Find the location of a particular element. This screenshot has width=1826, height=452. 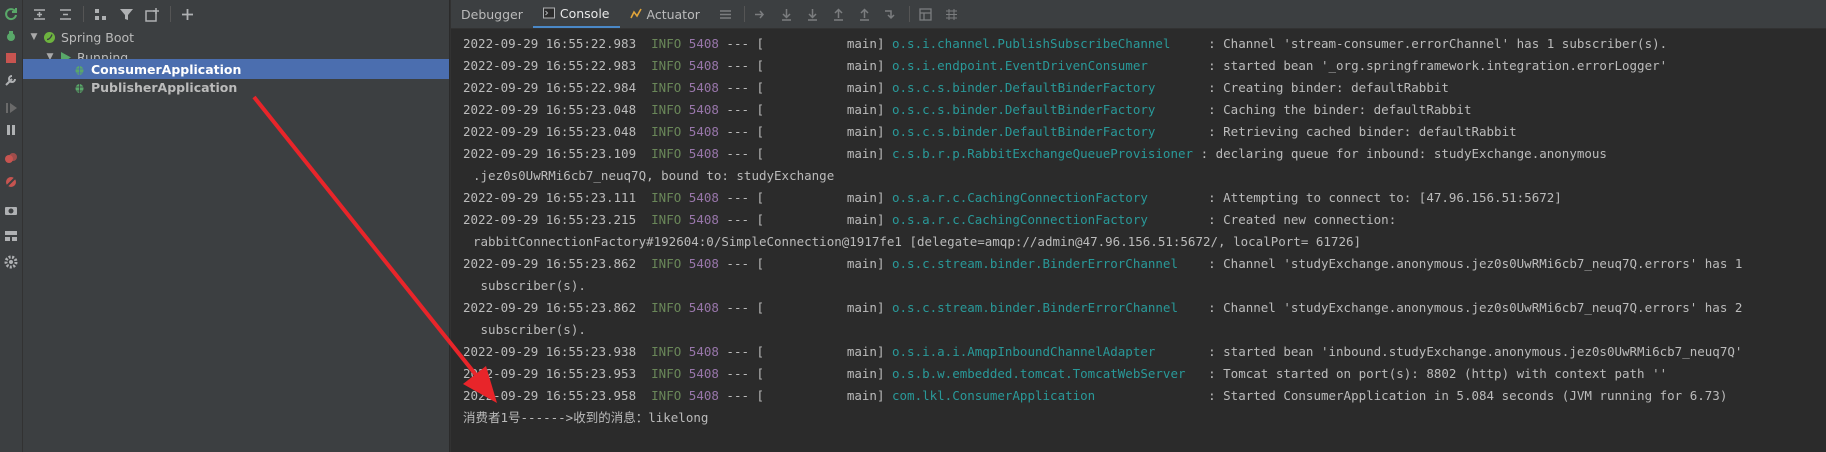

new-tab-icon is located at coordinates (152, 14).